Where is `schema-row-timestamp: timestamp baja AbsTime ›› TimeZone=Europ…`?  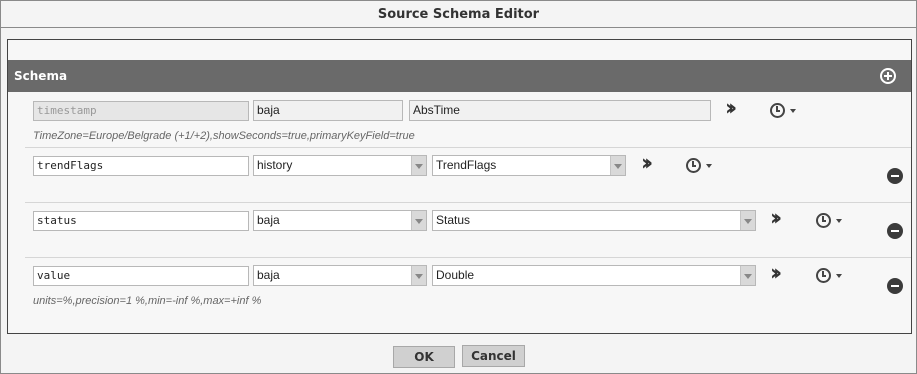
schema-row-timestamp: timestamp baja AbsTime ›› TimeZone=Europ… is located at coordinates (468, 121).